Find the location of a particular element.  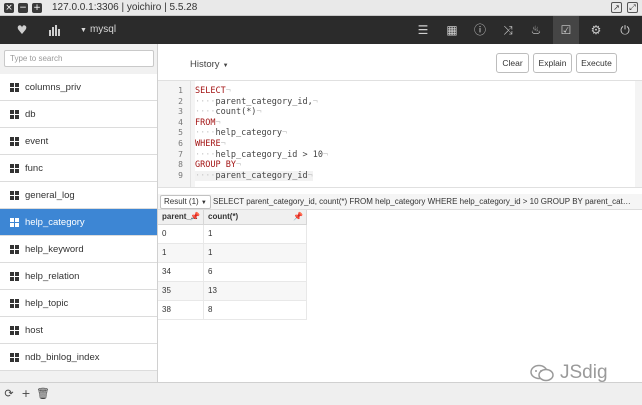

wechat-icon is located at coordinates (542, 373).